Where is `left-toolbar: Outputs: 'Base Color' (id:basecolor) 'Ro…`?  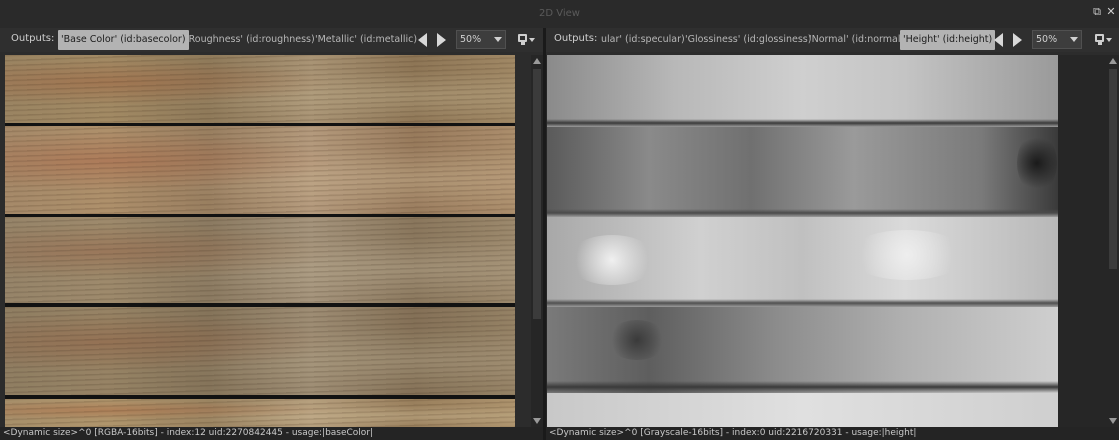 left-toolbar: Outputs: 'Base Color' (id:basecolor) 'Ro… is located at coordinates (271, 40).